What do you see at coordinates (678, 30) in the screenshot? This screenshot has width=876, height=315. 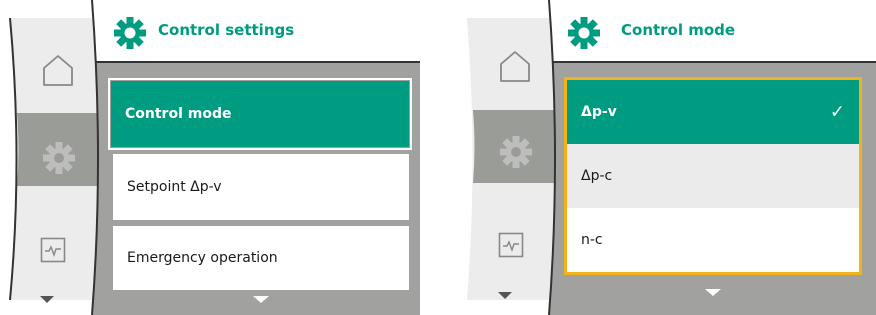 I see `screen-title: Control mode` at bounding box center [678, 30].